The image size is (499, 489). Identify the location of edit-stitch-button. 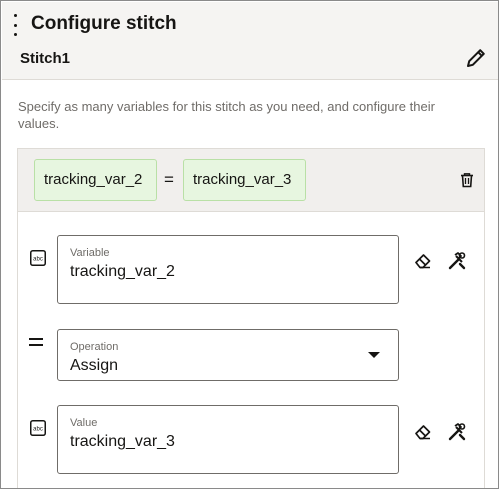
(476, 58).